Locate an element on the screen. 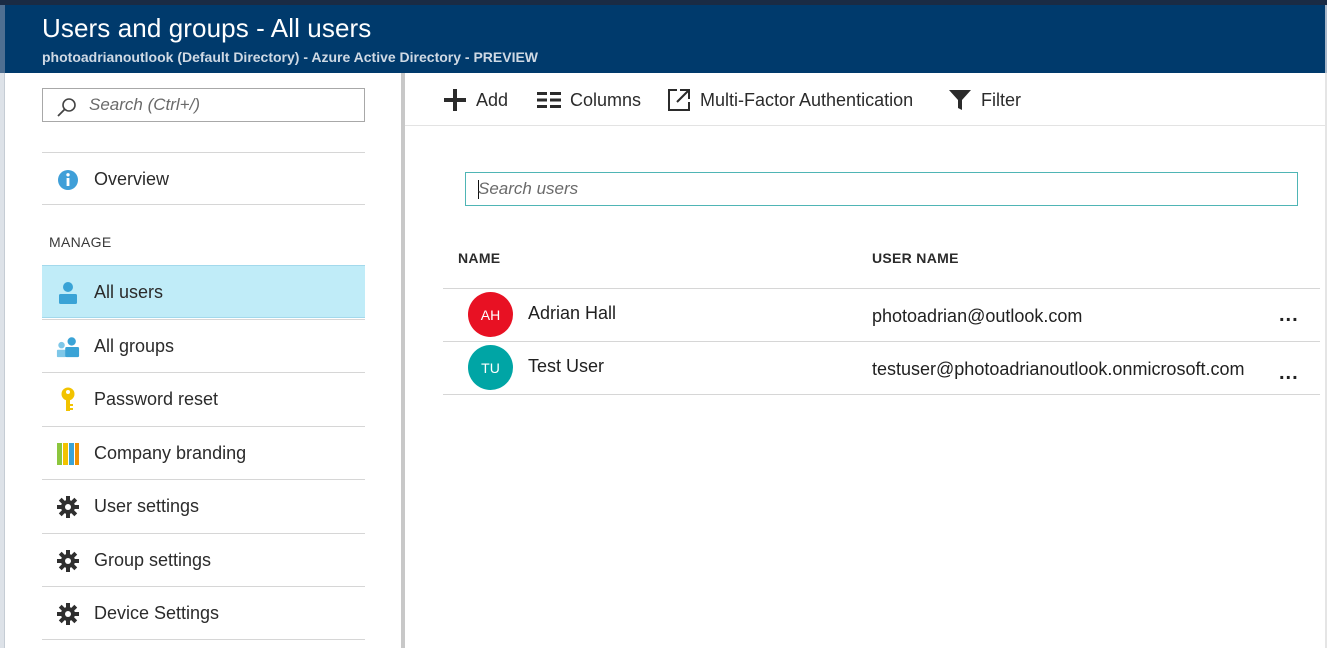  page-title: Users and groups - All users is located at coordinates (207, 28).